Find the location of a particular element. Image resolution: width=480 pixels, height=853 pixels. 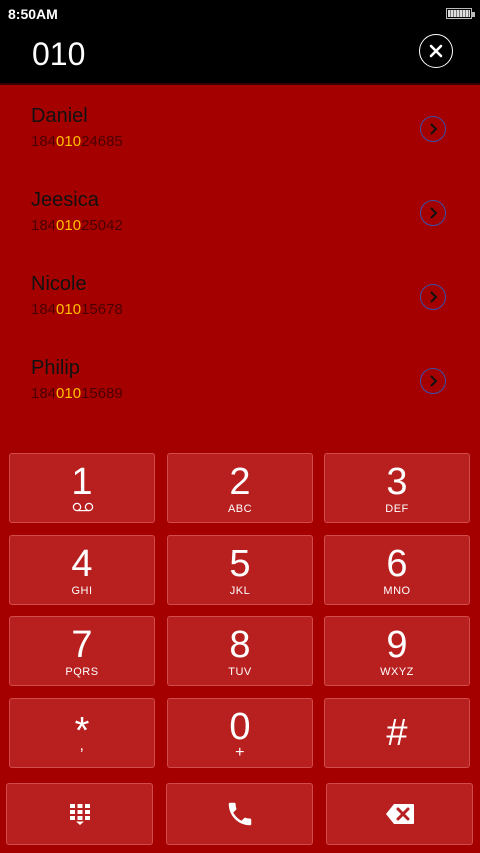

contact-name: Jeesica is located at coordinates (65, 200).